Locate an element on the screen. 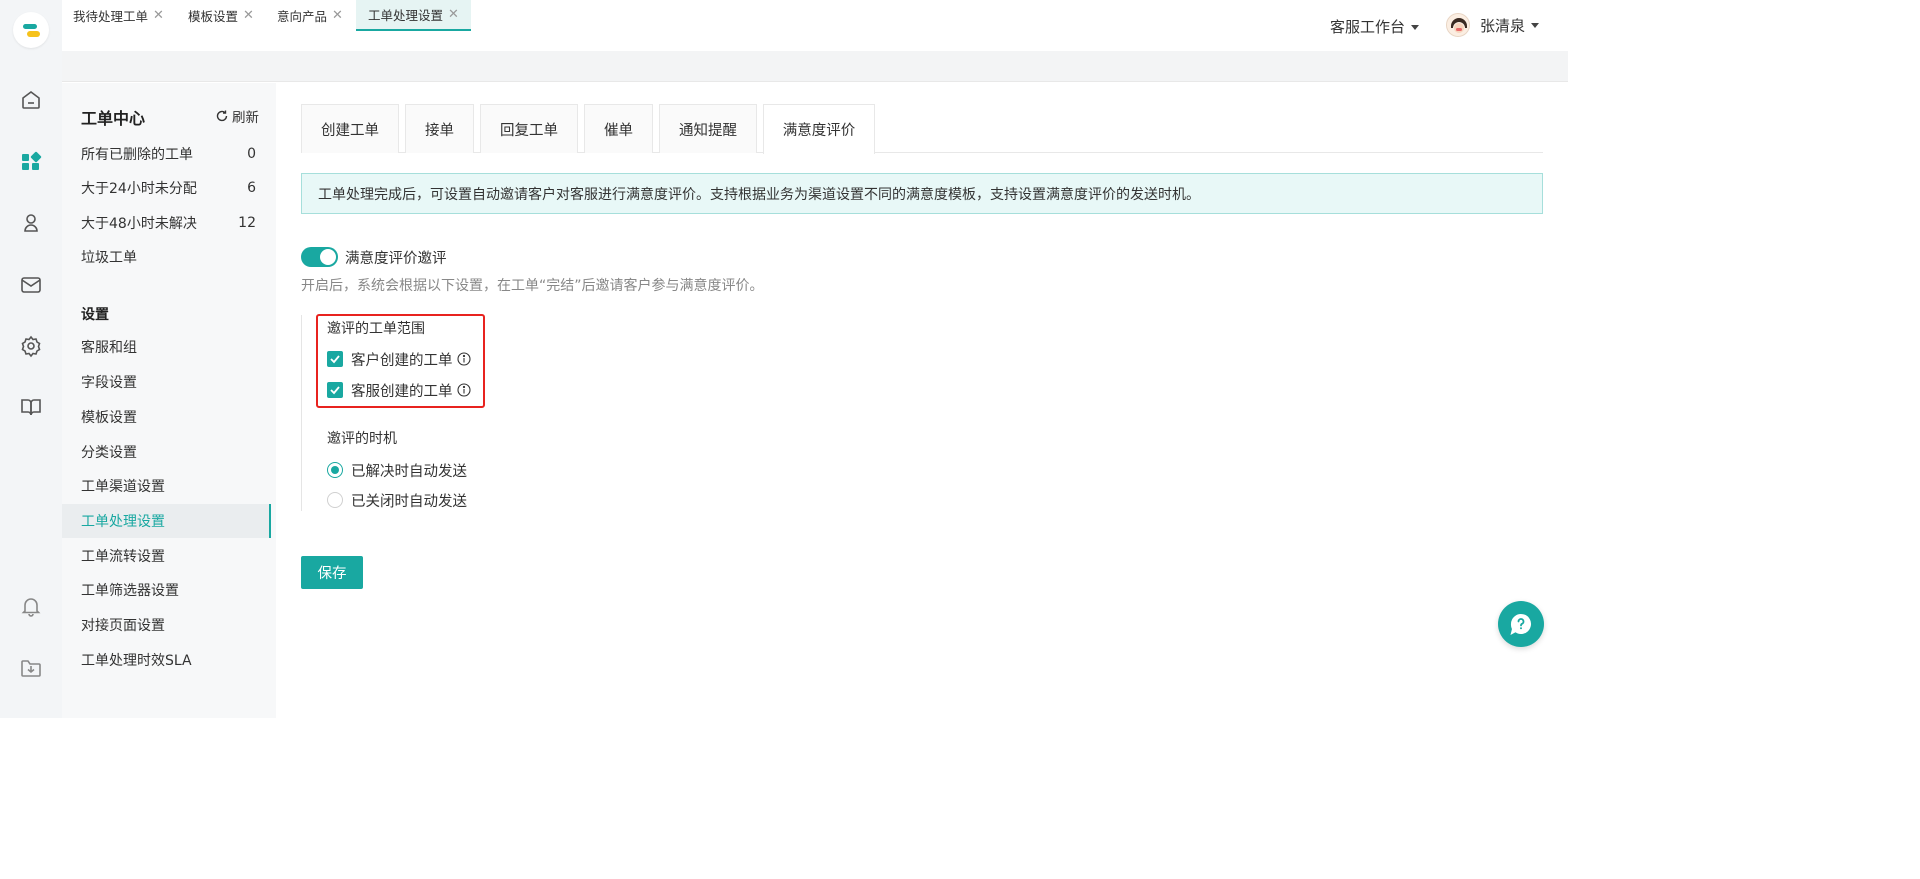  checkbox-customer-created: 客户创建的工单 is located at coordinates (399, 359).